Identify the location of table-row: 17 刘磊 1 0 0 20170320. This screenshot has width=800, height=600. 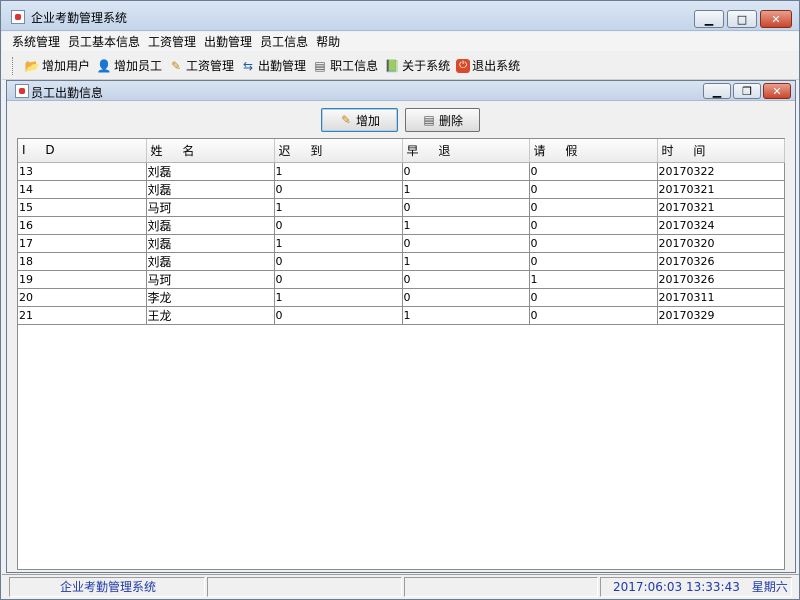
(401, 243).